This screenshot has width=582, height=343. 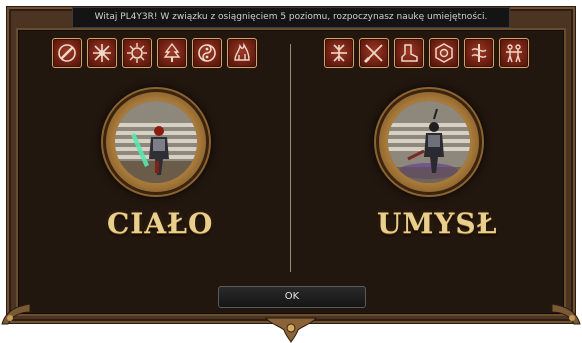 I want to click on ok-button: OK, so click(x=292, y=297).